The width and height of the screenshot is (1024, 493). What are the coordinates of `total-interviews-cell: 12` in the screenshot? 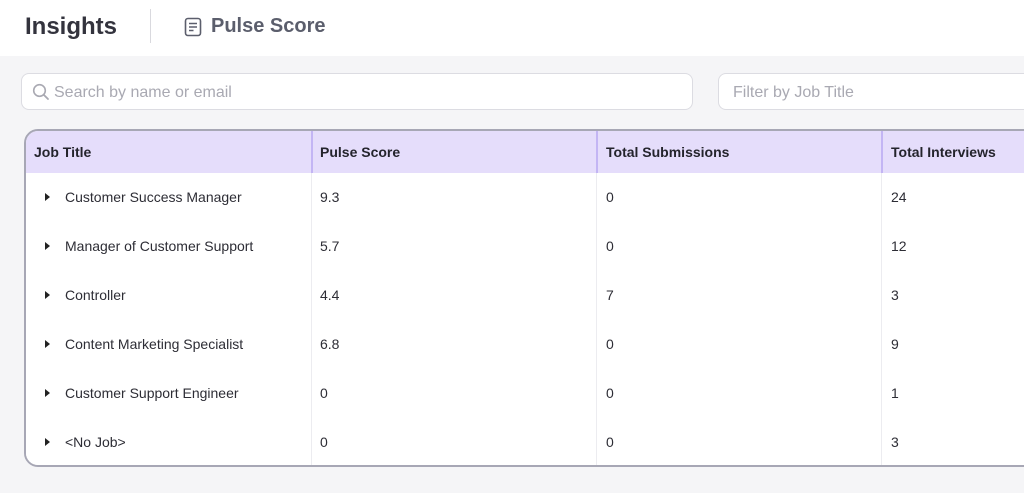 It's located at (899, 246).